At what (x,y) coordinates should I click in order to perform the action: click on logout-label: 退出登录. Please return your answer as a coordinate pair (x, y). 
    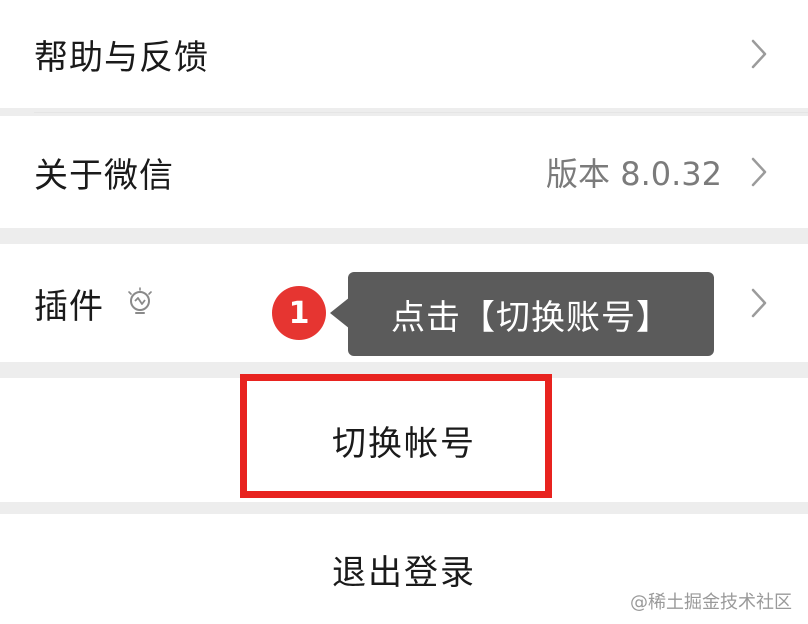
    Looking at the image, I should click on (404, 572).